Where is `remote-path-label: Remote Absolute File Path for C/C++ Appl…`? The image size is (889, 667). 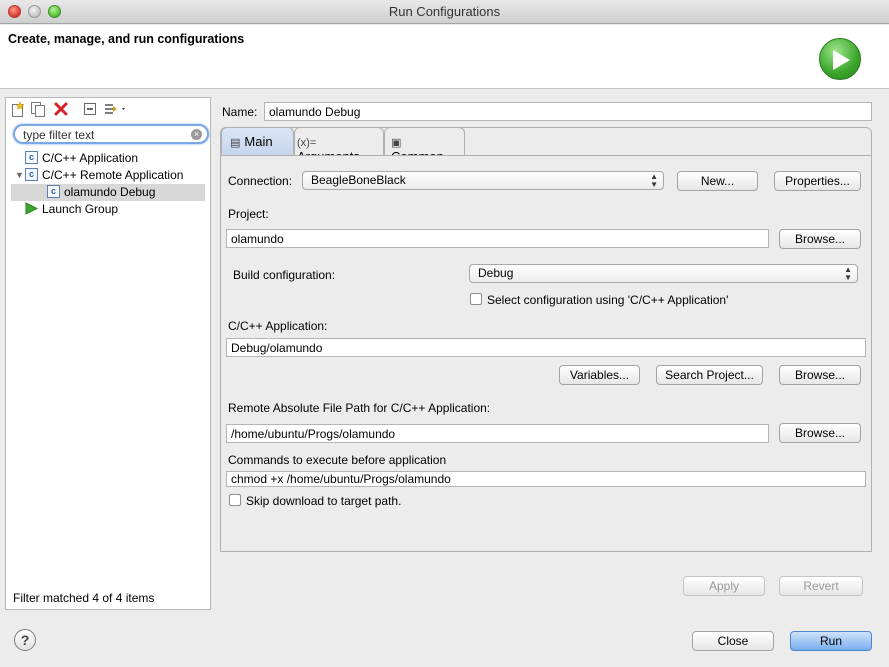 remote-path-label: Remote Absolute File Path for C/C++ Appl… is located at coordinates (359, 408).